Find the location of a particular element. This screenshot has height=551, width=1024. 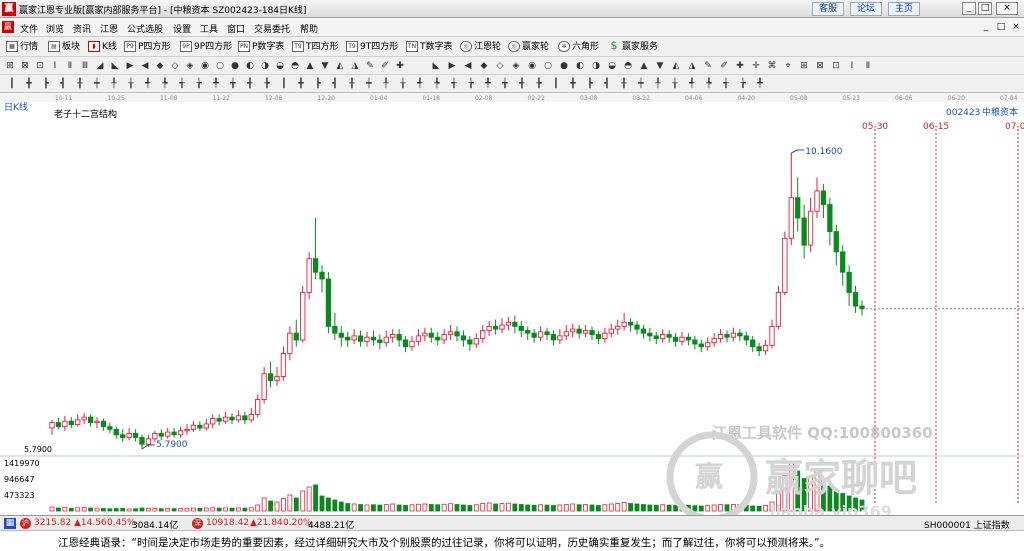

line-tool-icon-31: ╊ is located at coordinates (539, 84).